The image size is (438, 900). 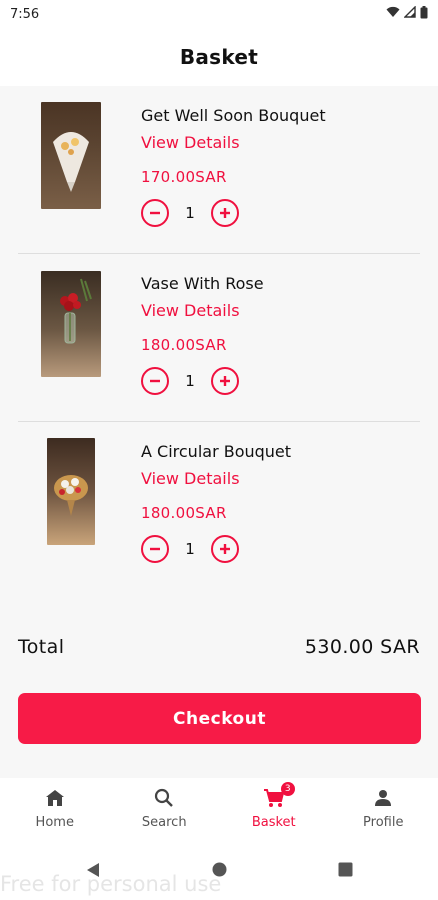 I want to click on watermark: Free for personal use, so click(x=111, y=884).